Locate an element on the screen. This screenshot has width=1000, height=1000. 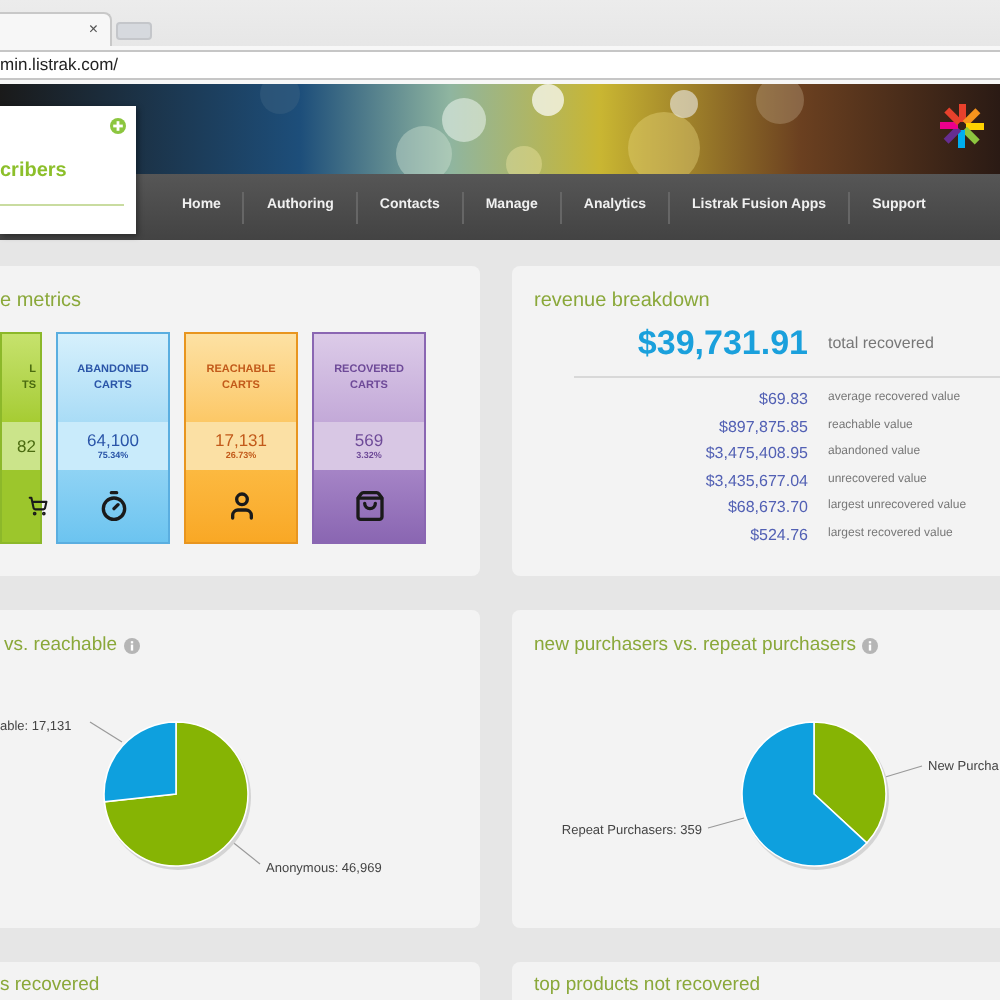
cart-icon is located at coordinates (38, 506).